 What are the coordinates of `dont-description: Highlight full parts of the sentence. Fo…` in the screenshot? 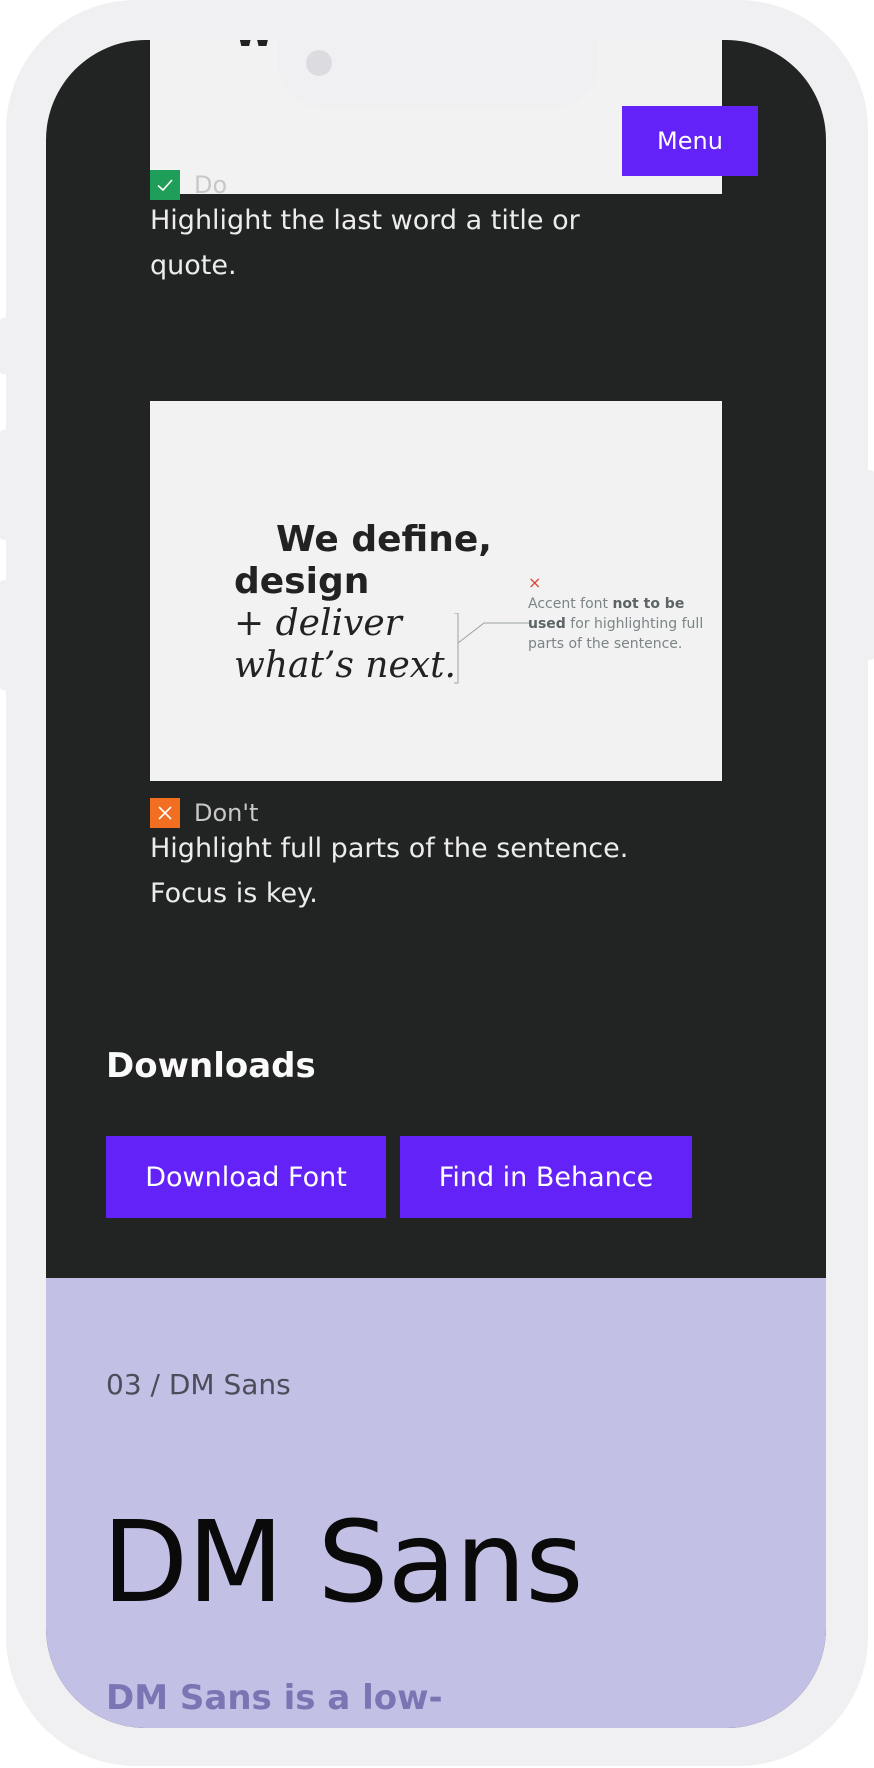 It's located at (389, 871).